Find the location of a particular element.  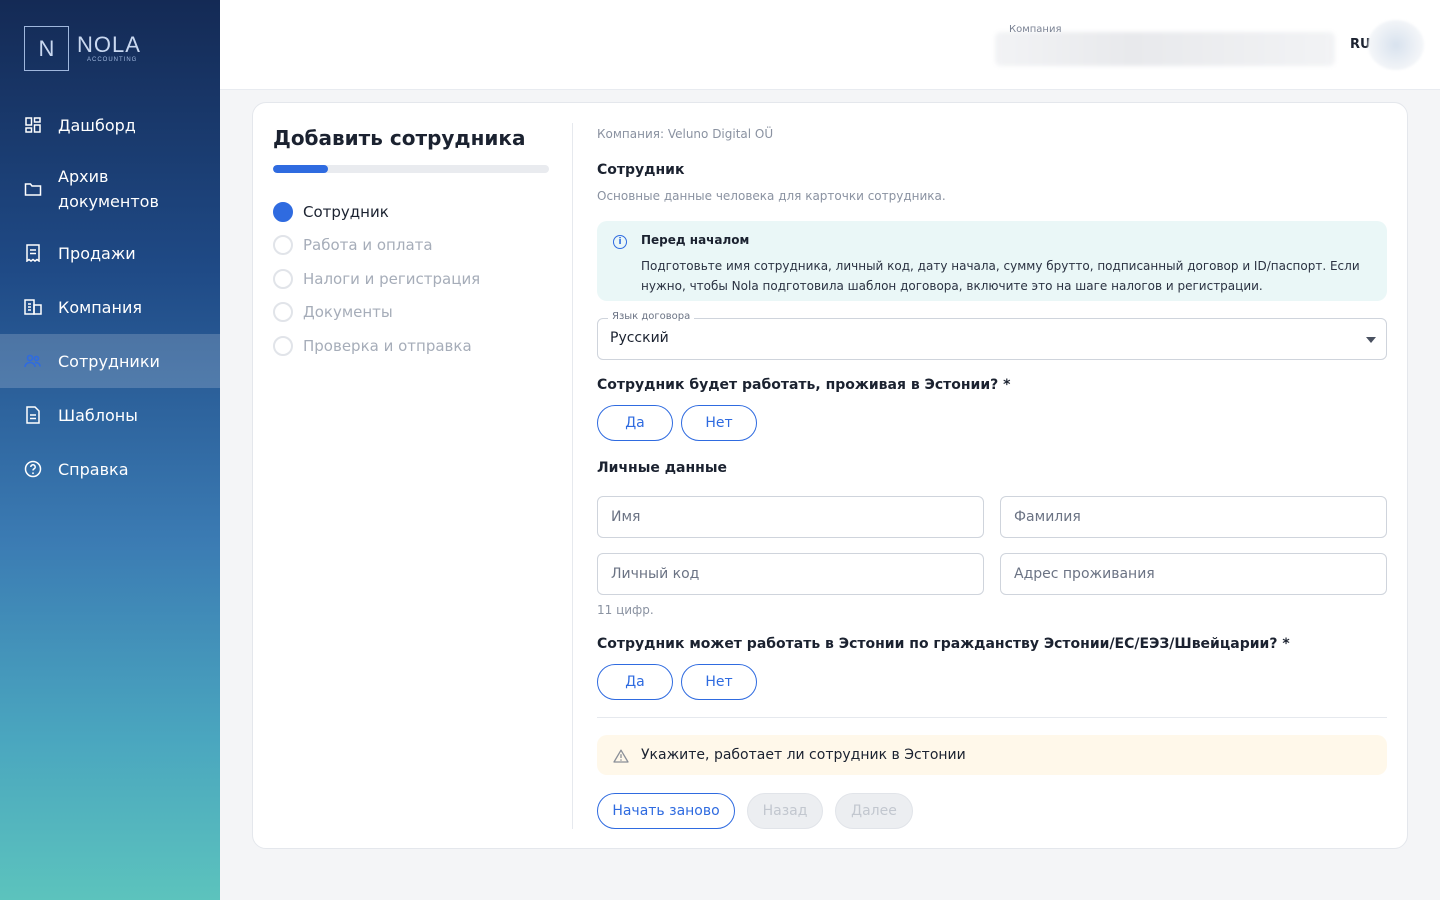

logo: N NOLA ACCOUNTING is located at coordinates (82, 48).